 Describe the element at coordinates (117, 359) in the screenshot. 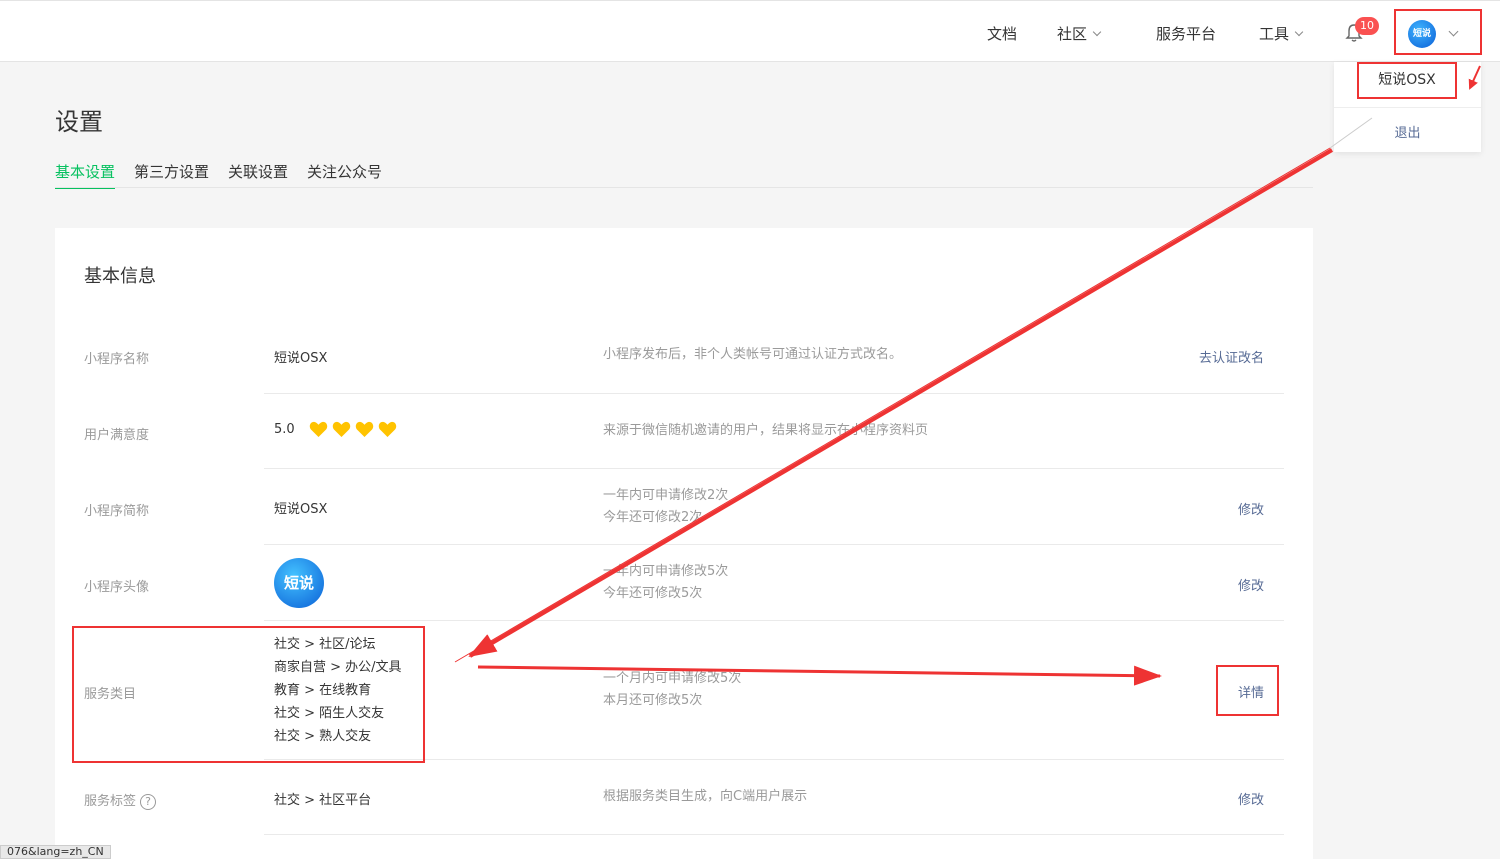

I see `row-label: 小程序名称` at that location.